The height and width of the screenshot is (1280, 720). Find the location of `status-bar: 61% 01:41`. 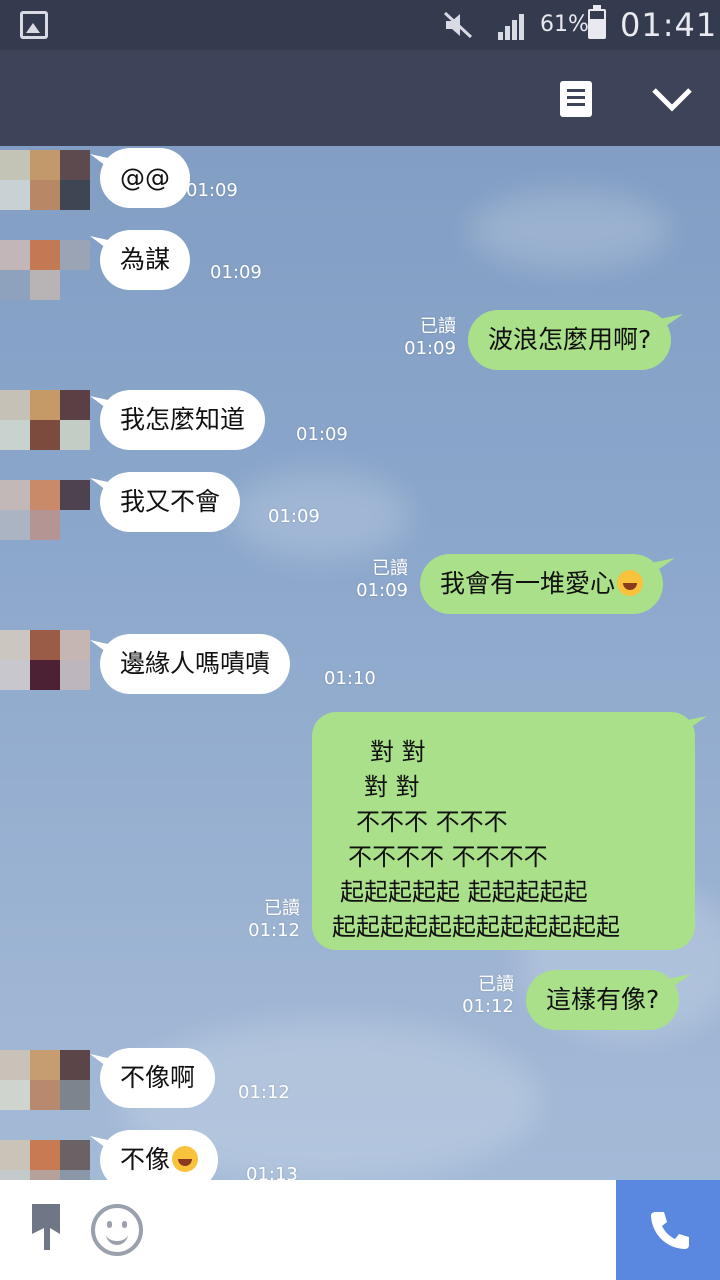

status-bar: 61% 01:41 is located at coordinates (360, 25).